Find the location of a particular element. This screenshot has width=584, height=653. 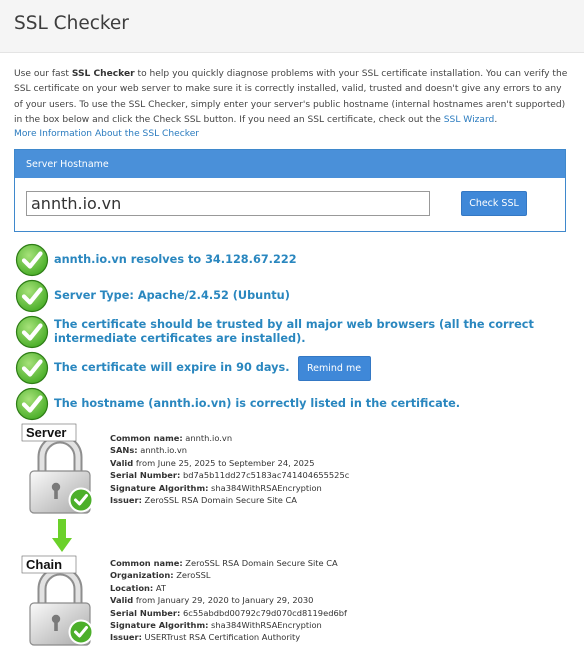

cert-field-value: bd7a5b11dd27c5183ac741404655525c is located at coordinates (265, 475).